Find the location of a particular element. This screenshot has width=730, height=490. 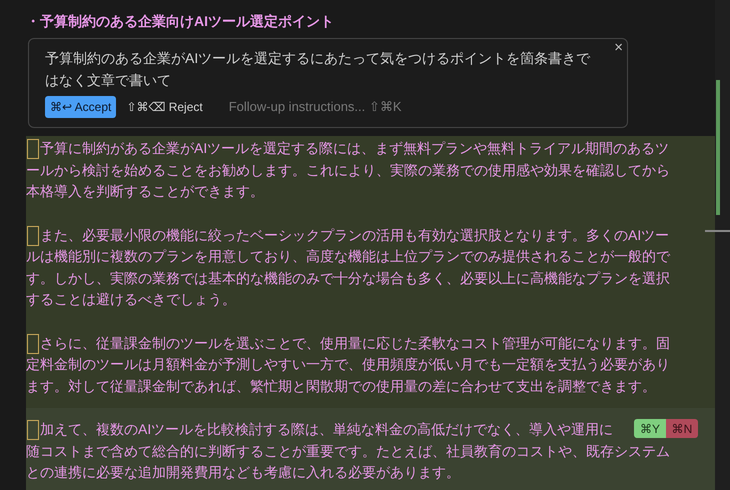

text-line: ルは機能別に複数のプランを用意しており、高度な機能は上位プランでのみ提供されることが一般的で is located at coordinates (348, 256).